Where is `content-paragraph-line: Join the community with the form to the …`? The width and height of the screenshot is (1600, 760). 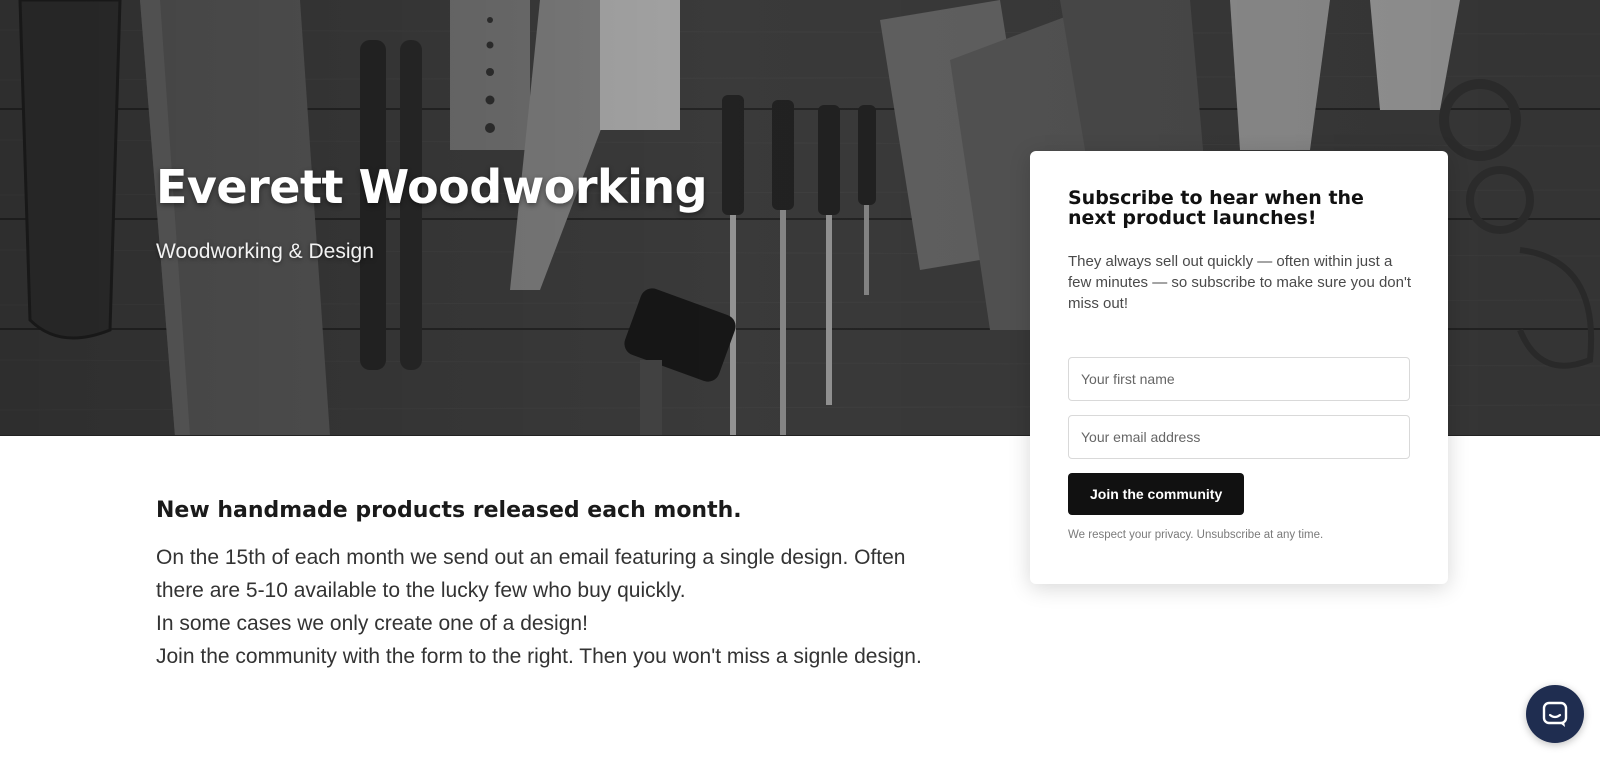 content-paragraph-line: Join the community with the form to the … is located at coordinates (539, 656).